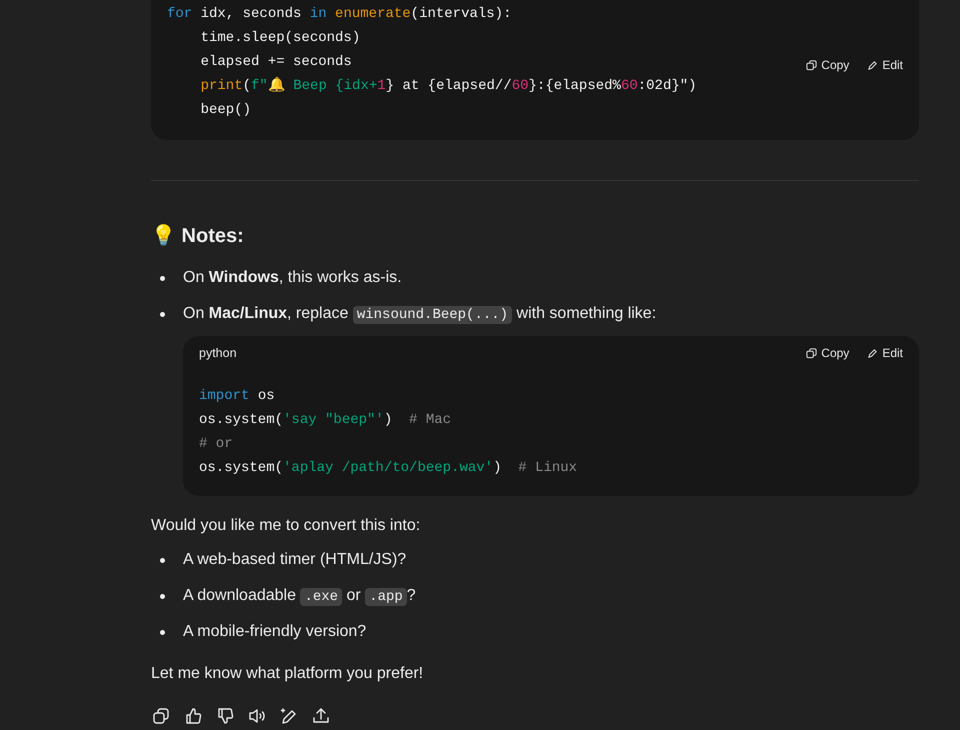 The width and height of the screenshot is (960, 730). Describe the element at coordinates (237, 396) in the screenshot. I see `code-line: import os` at that location.